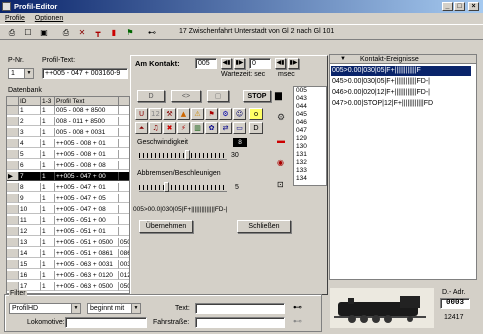 The image size is (483, 334). I want to click on f12-icon: 12, so click(155, 114).